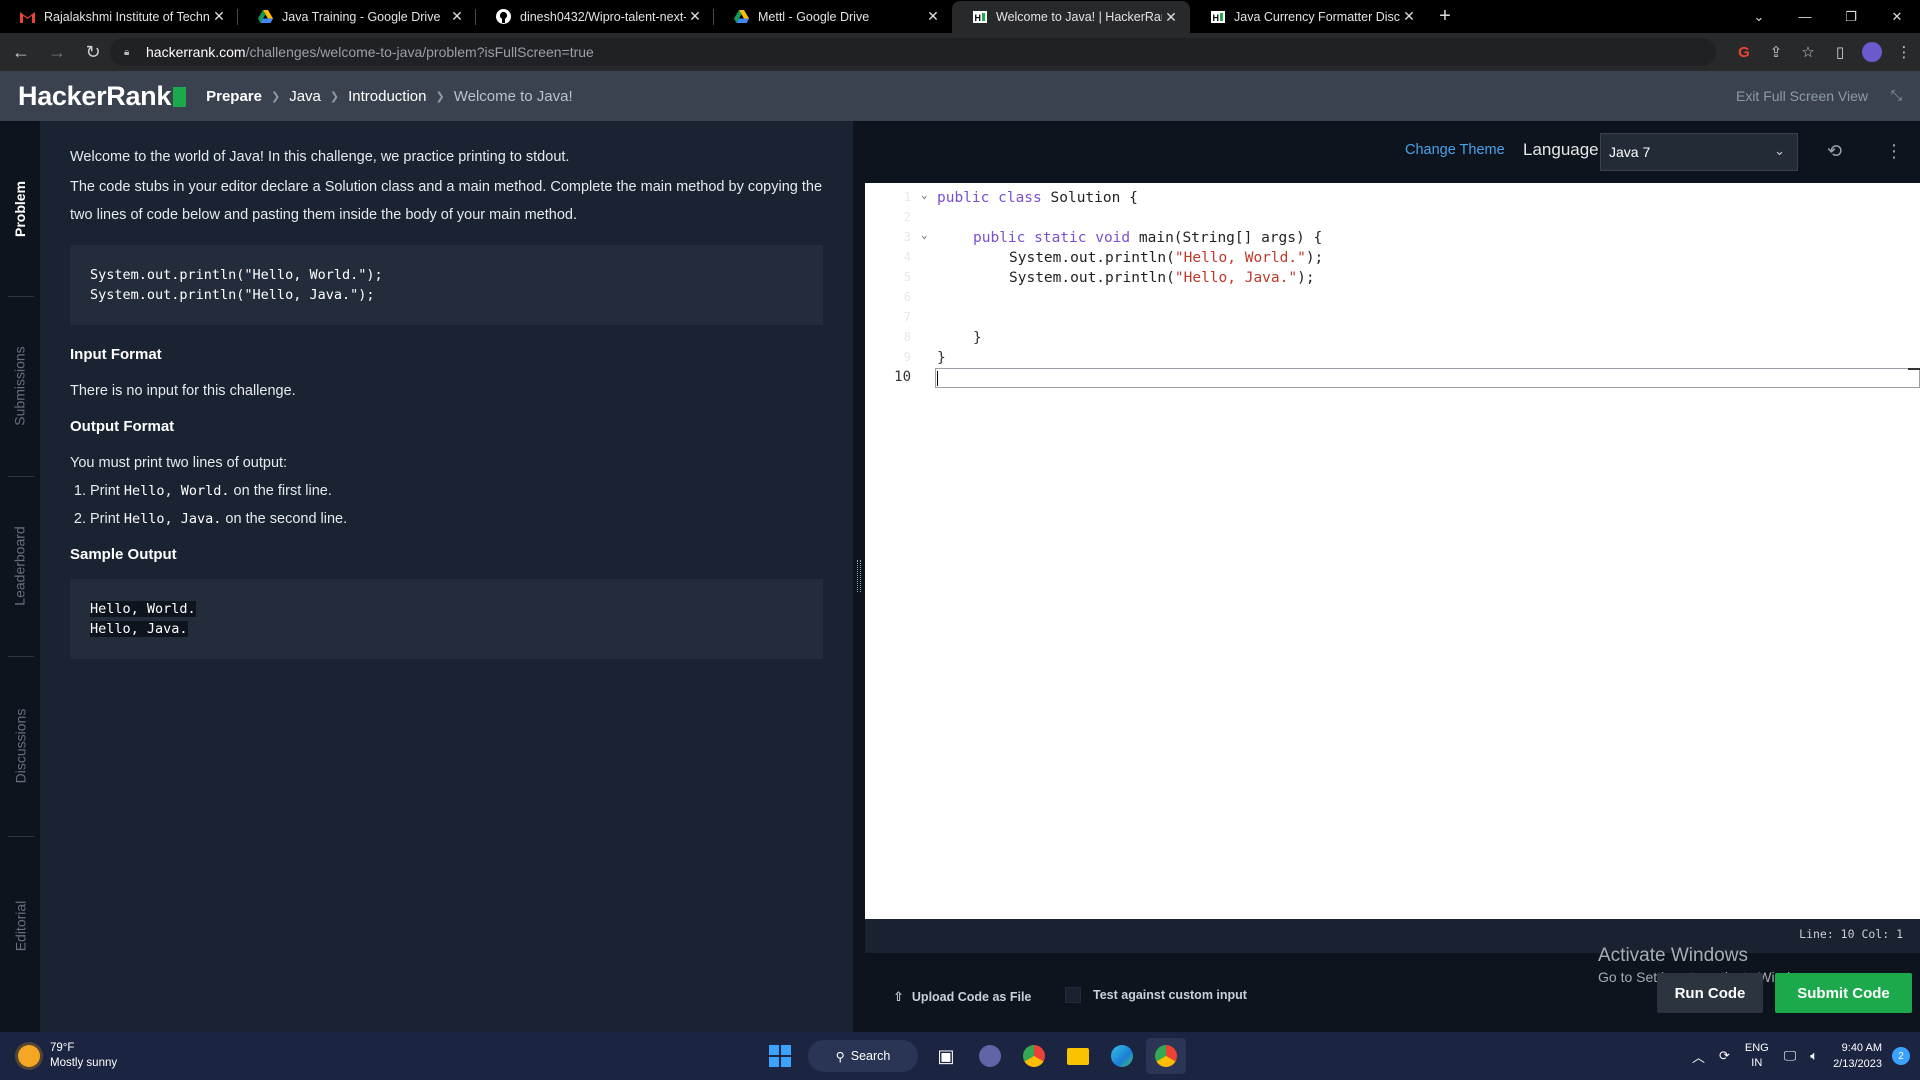  Describe the element at coordinates (1673, 955) in the screenshot. I see `watermark-title: Activate Windows` at that location.